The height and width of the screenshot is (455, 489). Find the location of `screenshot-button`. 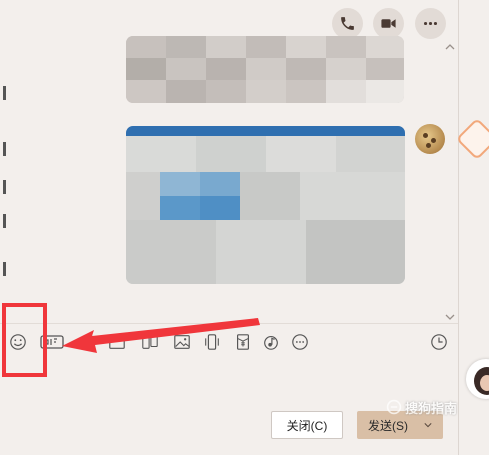

screenshot-button is located at coordinates (150, 342).